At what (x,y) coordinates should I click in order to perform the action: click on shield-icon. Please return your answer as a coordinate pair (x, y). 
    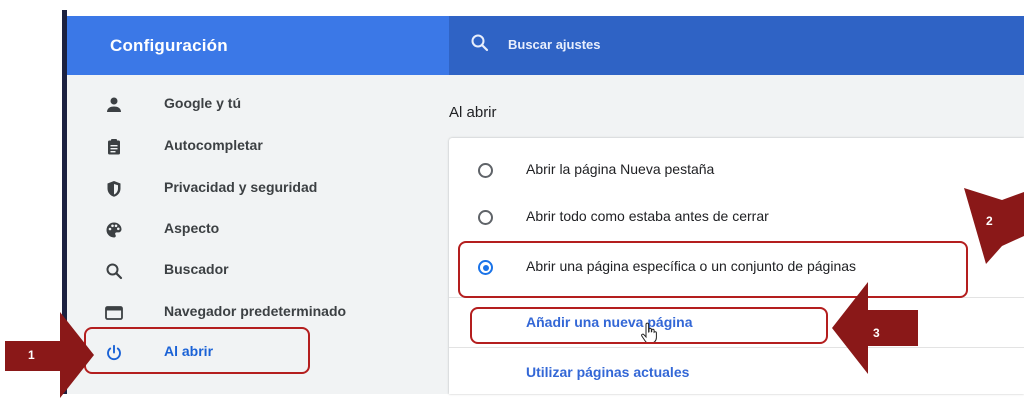
    Looking at the image, I should click on (114, 189).